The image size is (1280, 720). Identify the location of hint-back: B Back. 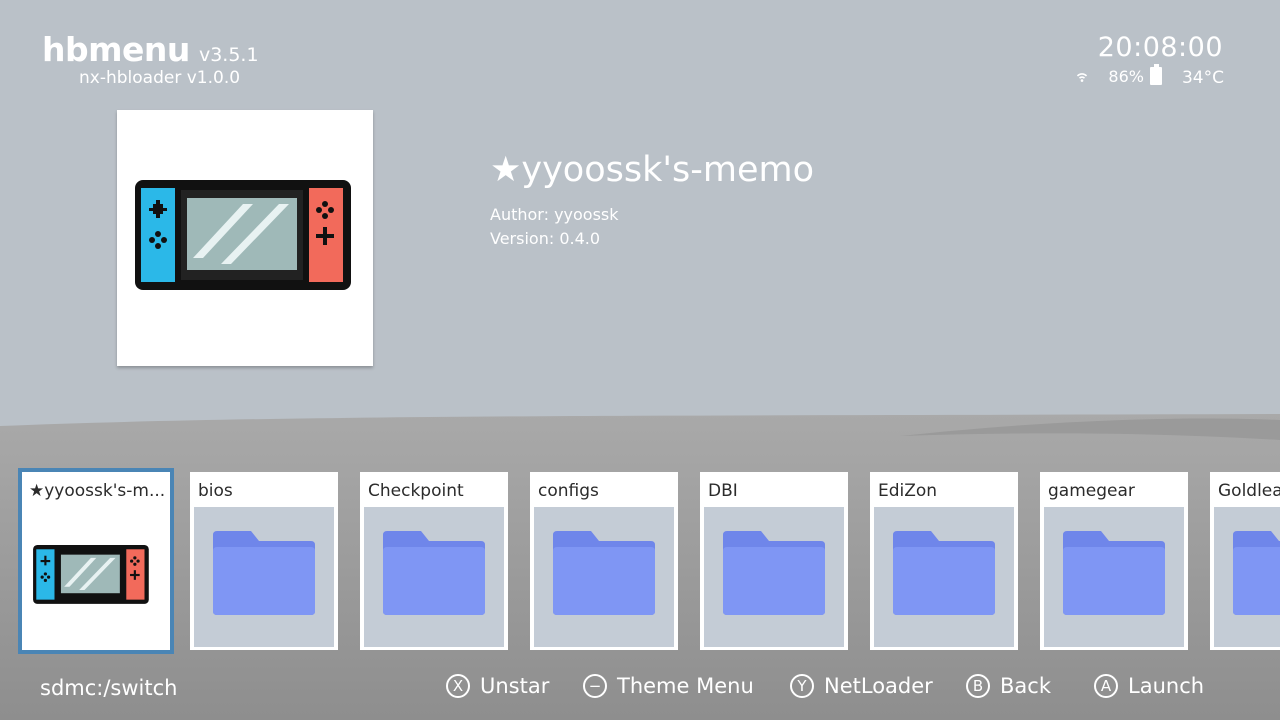
(1008, 686).